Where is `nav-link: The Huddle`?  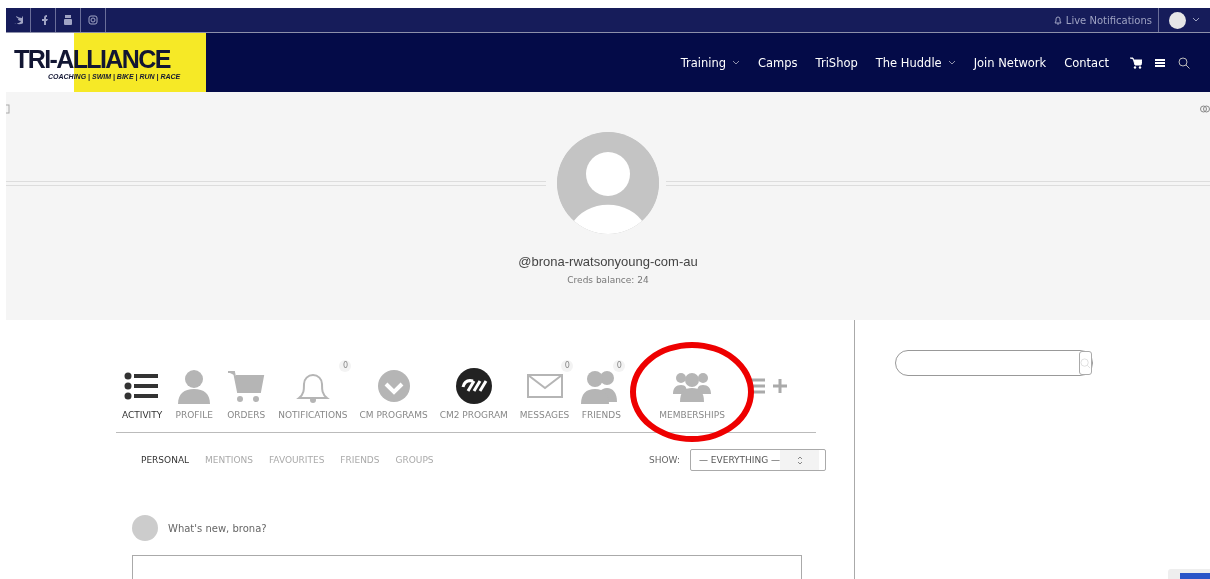
nav-link: The Huddle is located at coordinates (908, 62).